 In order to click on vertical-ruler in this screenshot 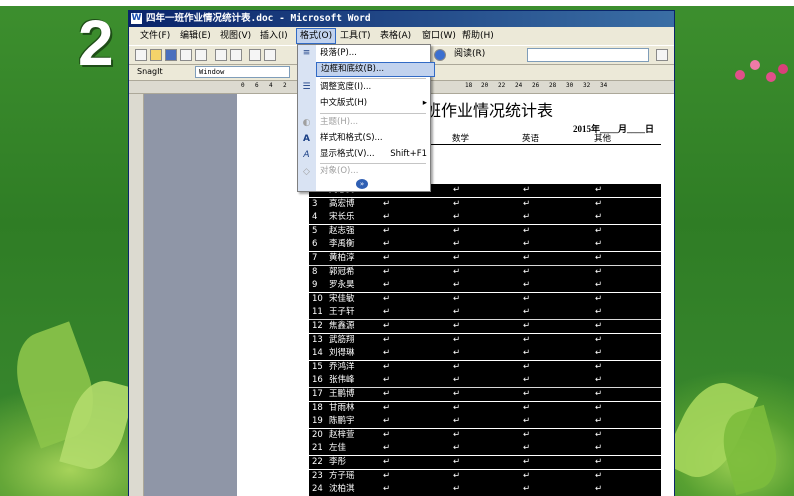, I will do `click(136, 295)`.